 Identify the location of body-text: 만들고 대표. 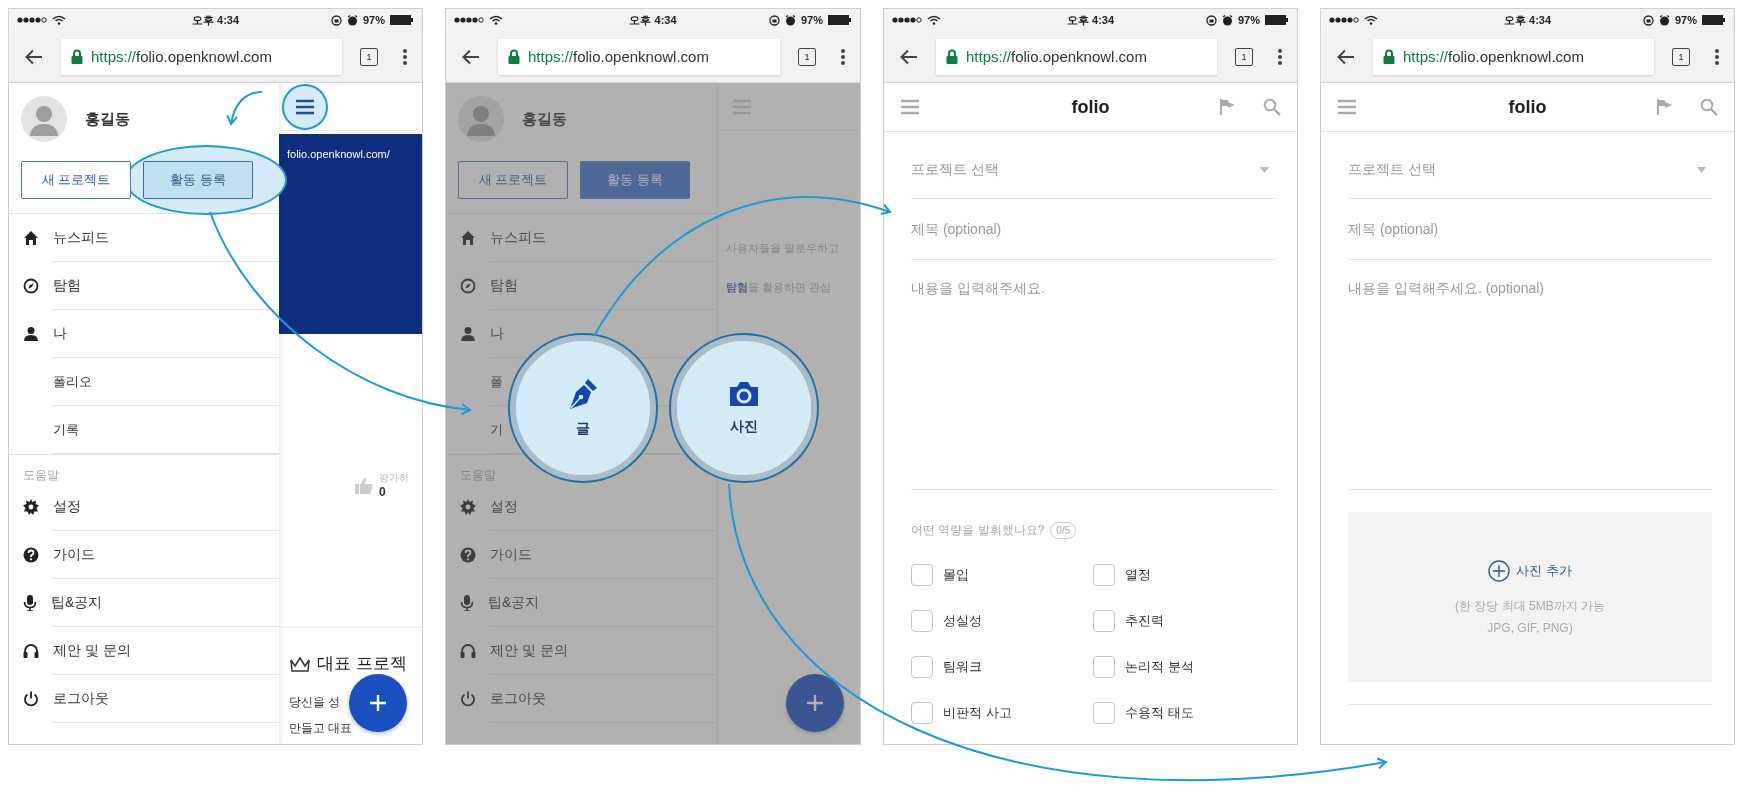
(320, 728).